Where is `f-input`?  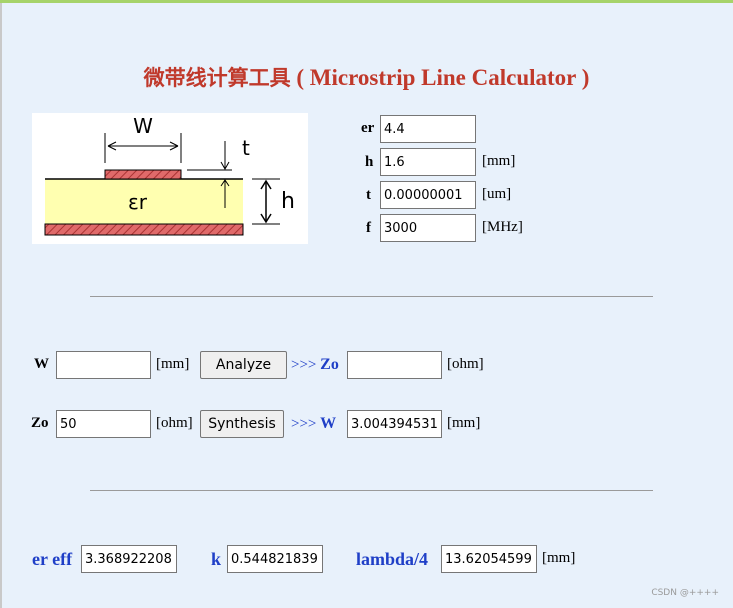 f-input is located at coordinates (428, 228).